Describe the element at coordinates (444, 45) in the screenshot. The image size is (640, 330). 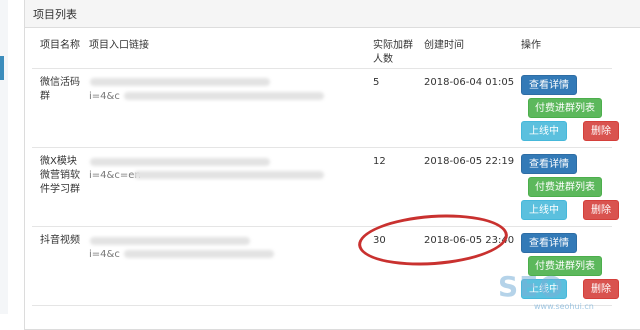
I see `column-header-created: 创建时间` at that location.